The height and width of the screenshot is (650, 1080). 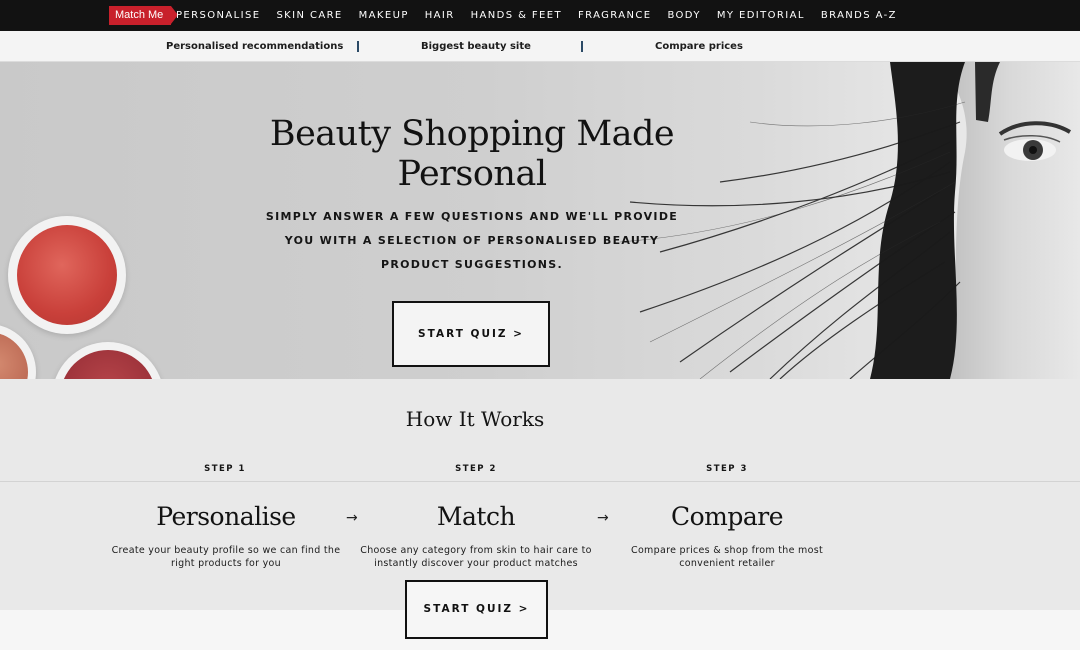 What do you see at coordinates (309, 15) in the screenshot?
I see `nav-item-skin-care: SKIN CARE` at bounding box center [309, 15].